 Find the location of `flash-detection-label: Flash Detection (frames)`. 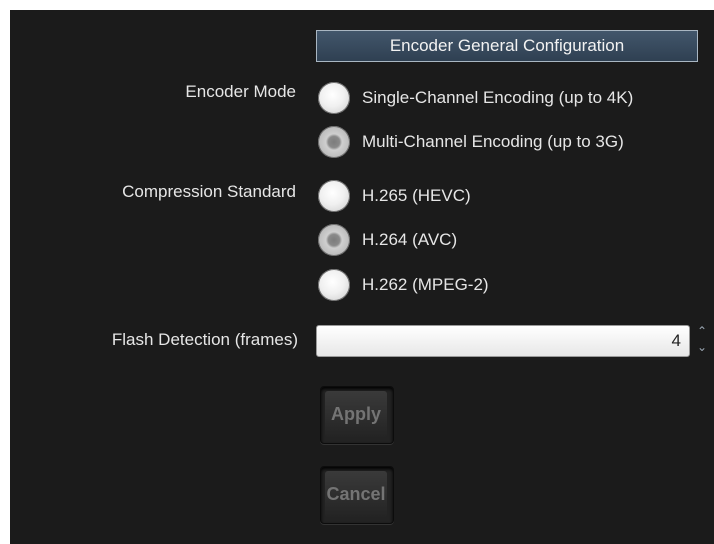

flash-detection-label: Flash Detection (frames) is located at coordinates (204, 339).